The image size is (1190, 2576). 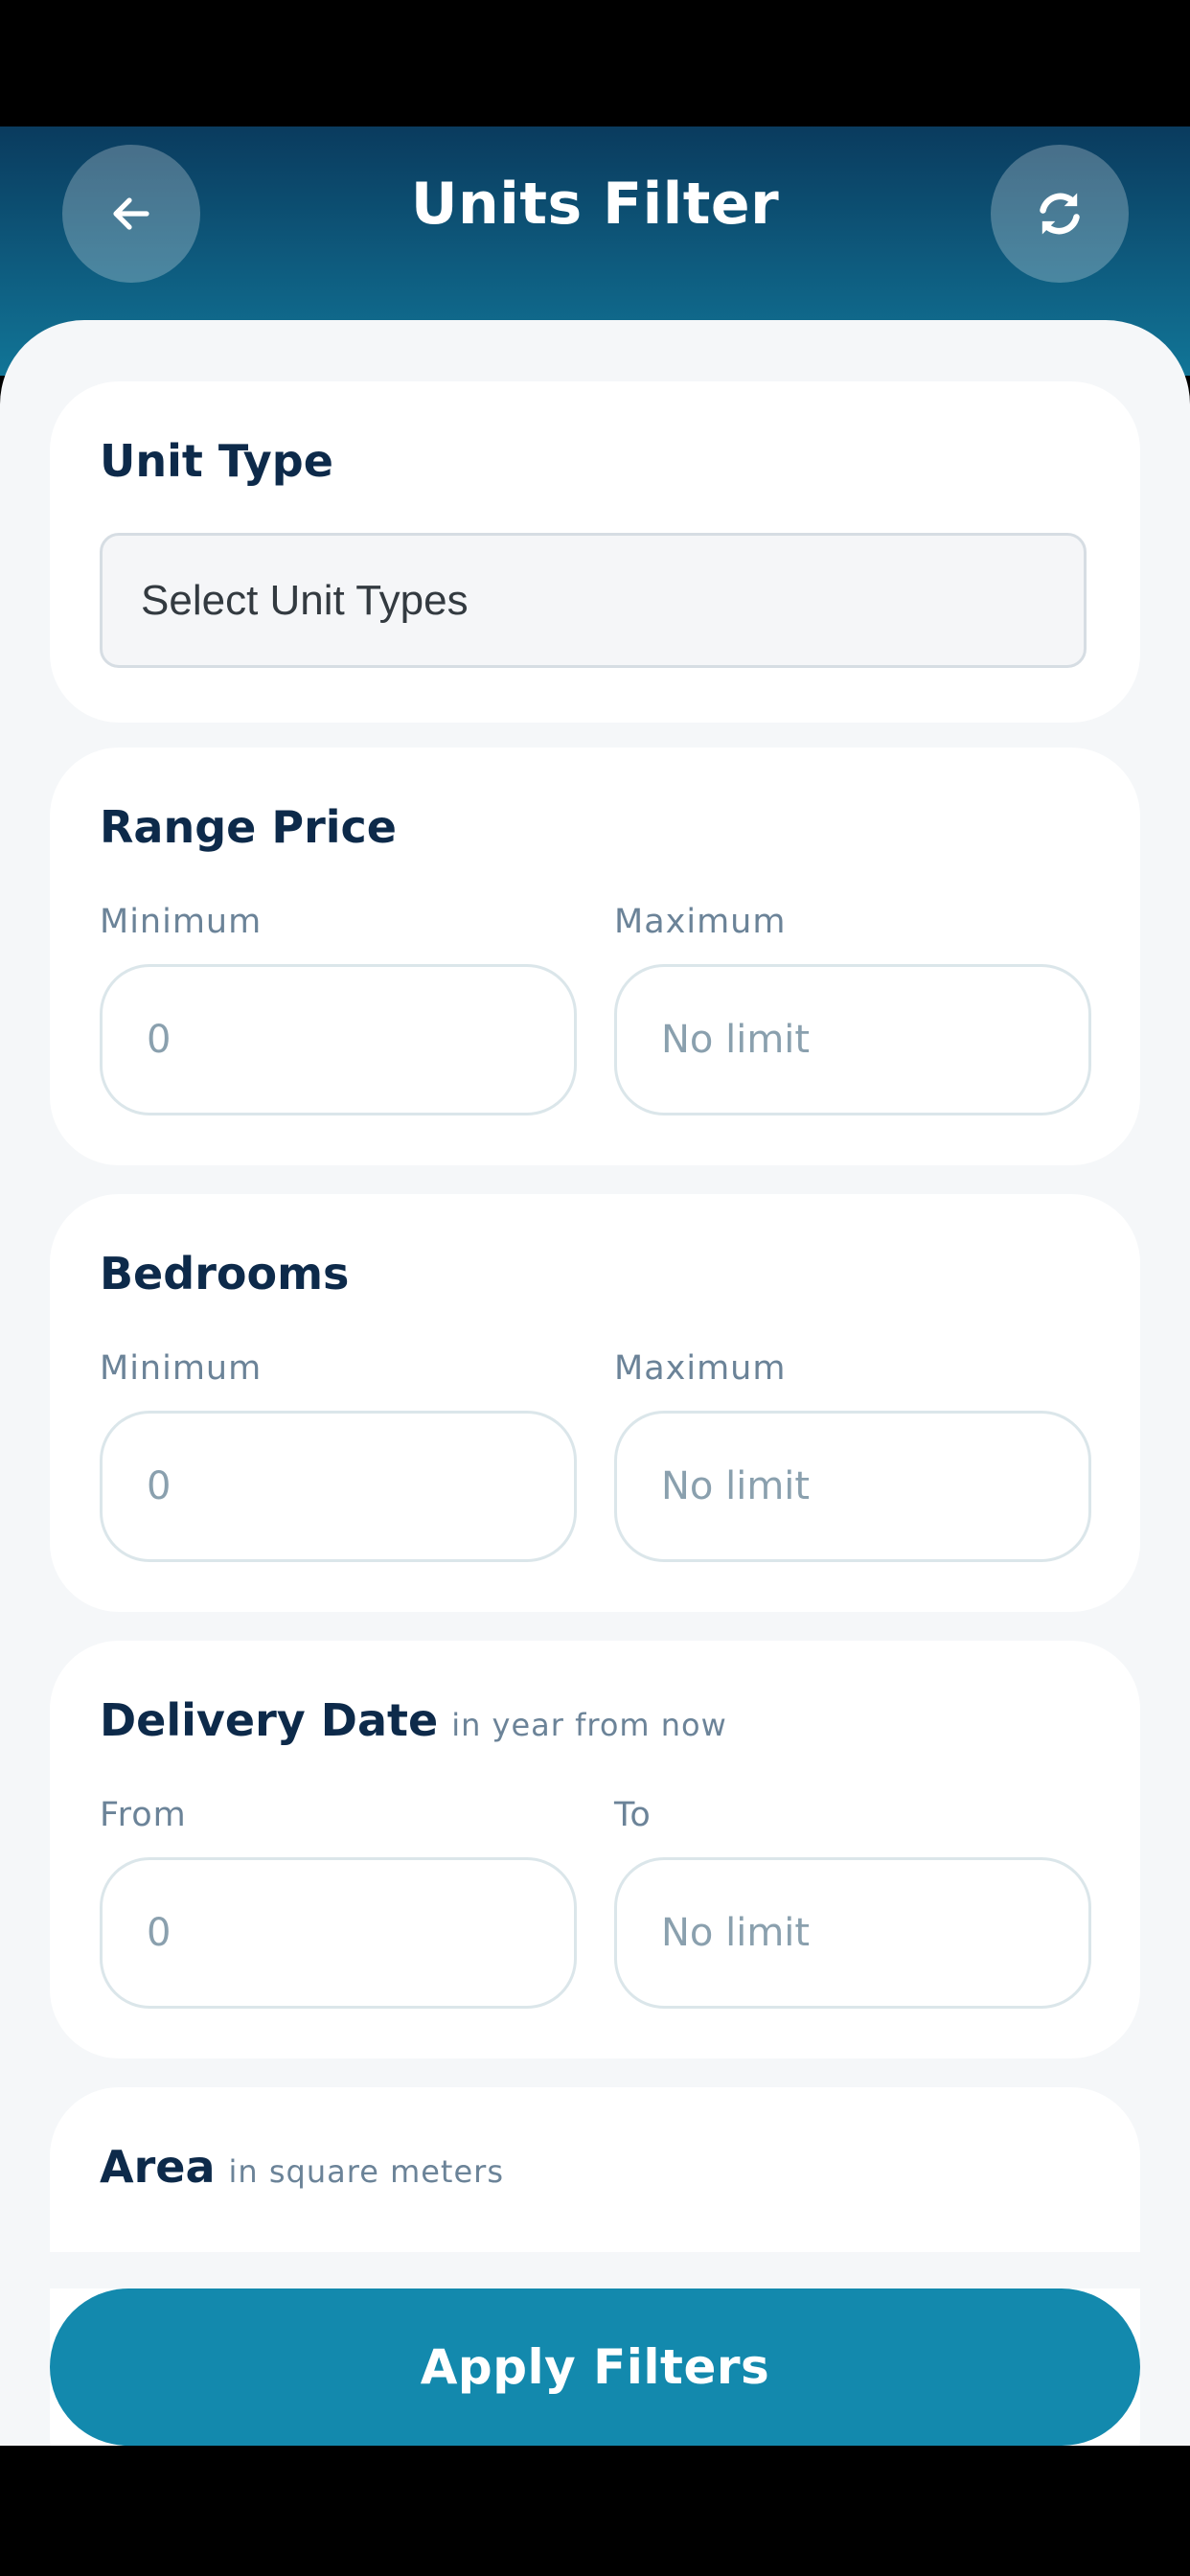 I want to click on navigation-bar, so click(x=595, y=2511).